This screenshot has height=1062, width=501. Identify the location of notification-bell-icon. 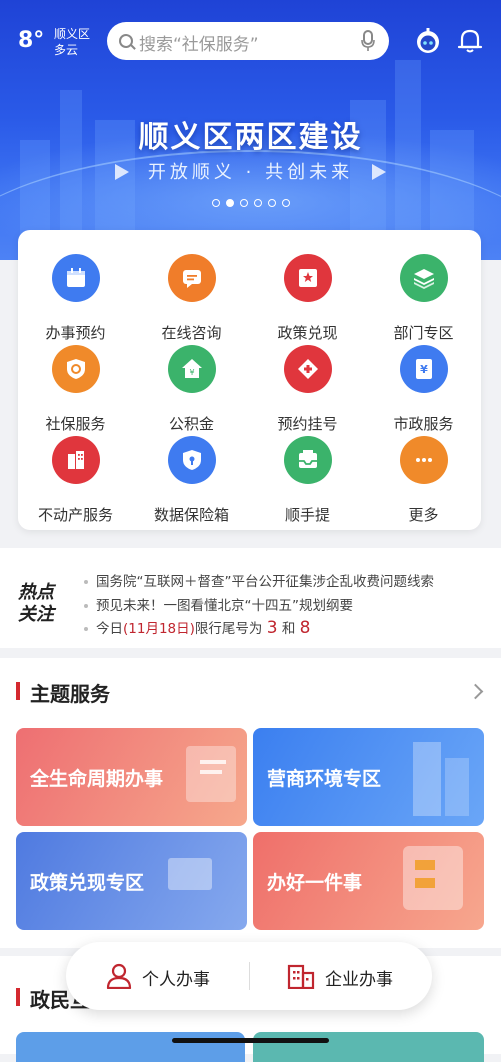
(470, 41).